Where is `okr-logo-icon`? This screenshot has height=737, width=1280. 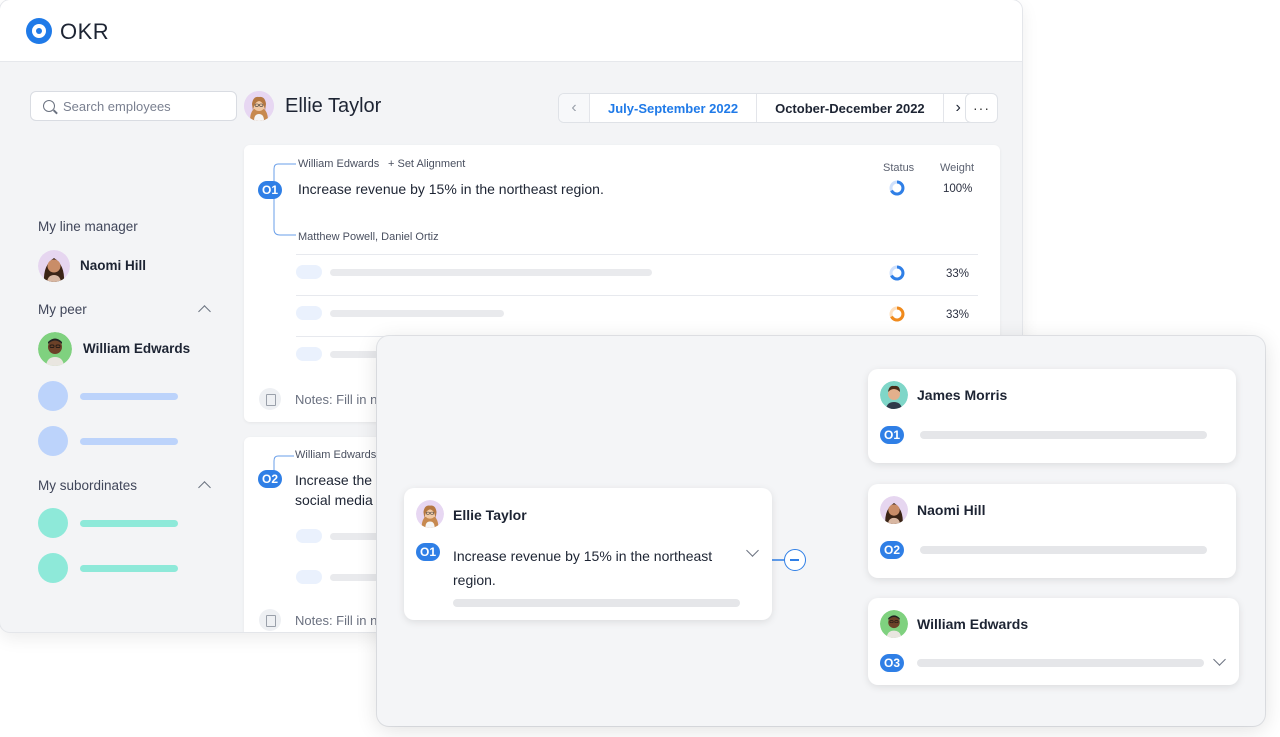
okr-logo-icon is located at coordinates (39, 31).